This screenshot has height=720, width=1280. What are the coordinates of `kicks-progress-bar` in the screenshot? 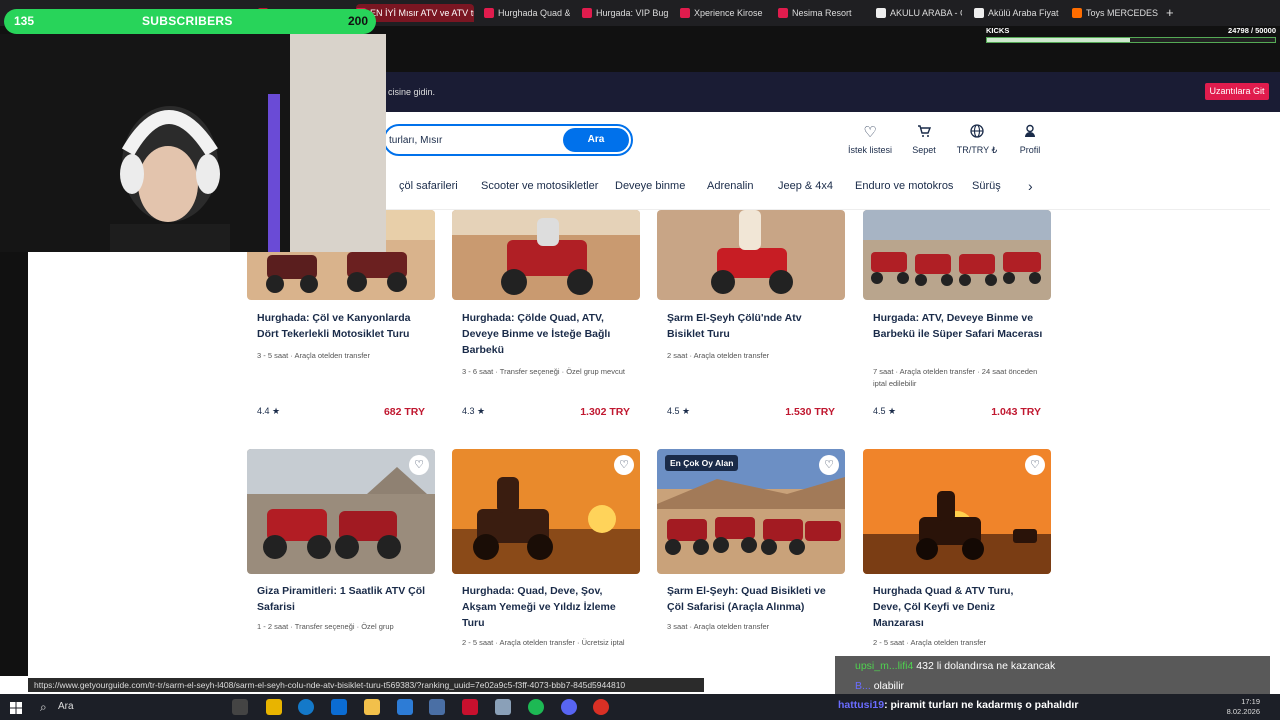 It's located at (1131, 40).